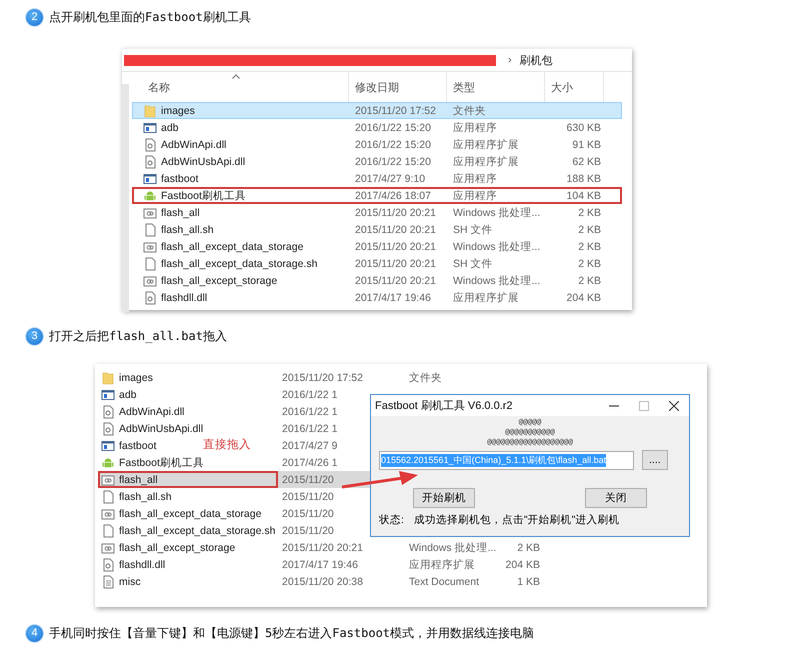  I want to click on file-date: 2017/4/27 9, so click(310, 446).